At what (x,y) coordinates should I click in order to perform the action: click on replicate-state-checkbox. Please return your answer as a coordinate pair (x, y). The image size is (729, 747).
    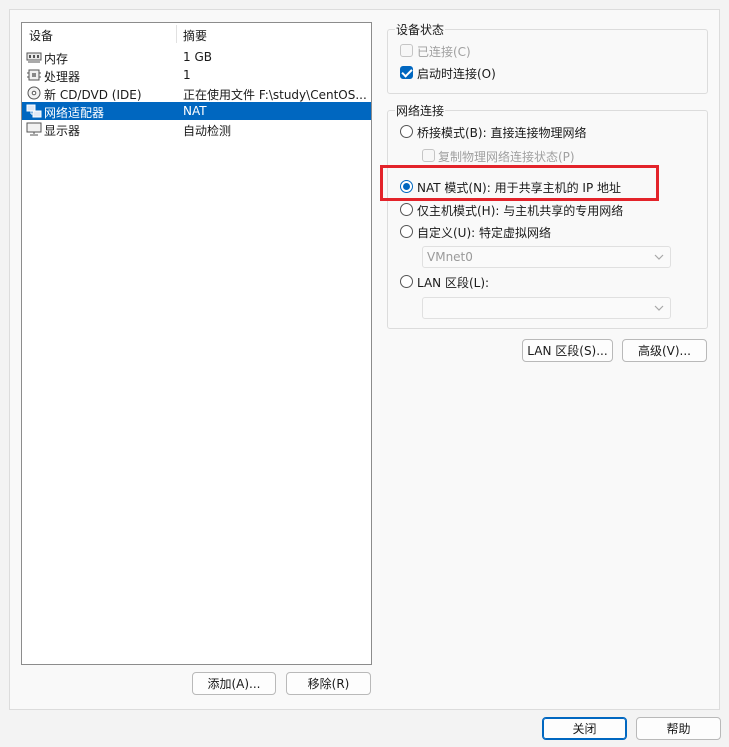
    Looking at the image, I should click on (428, 155).